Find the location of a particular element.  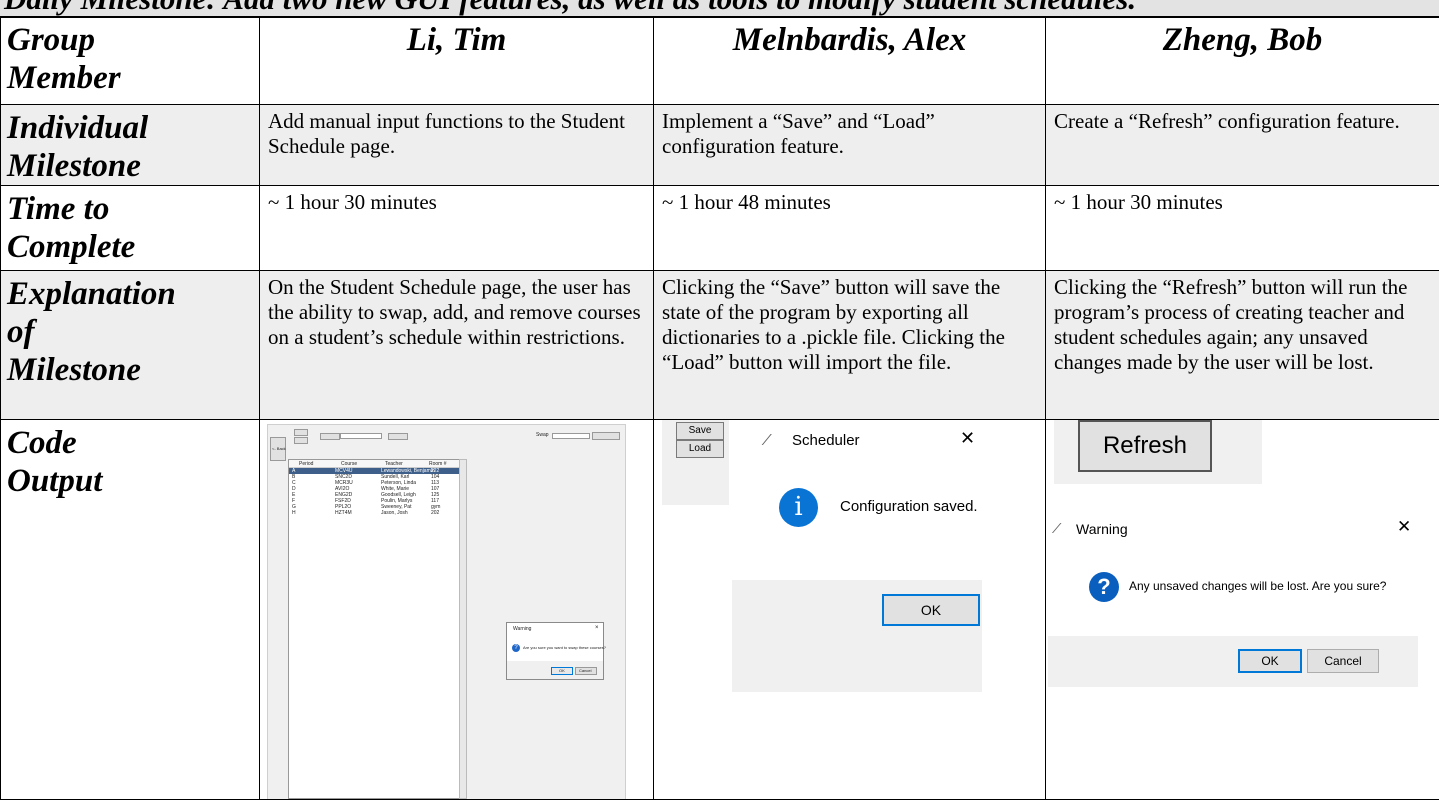

time-li: ~ 1 hour 30 minutes is located at coordinates (457, 228).